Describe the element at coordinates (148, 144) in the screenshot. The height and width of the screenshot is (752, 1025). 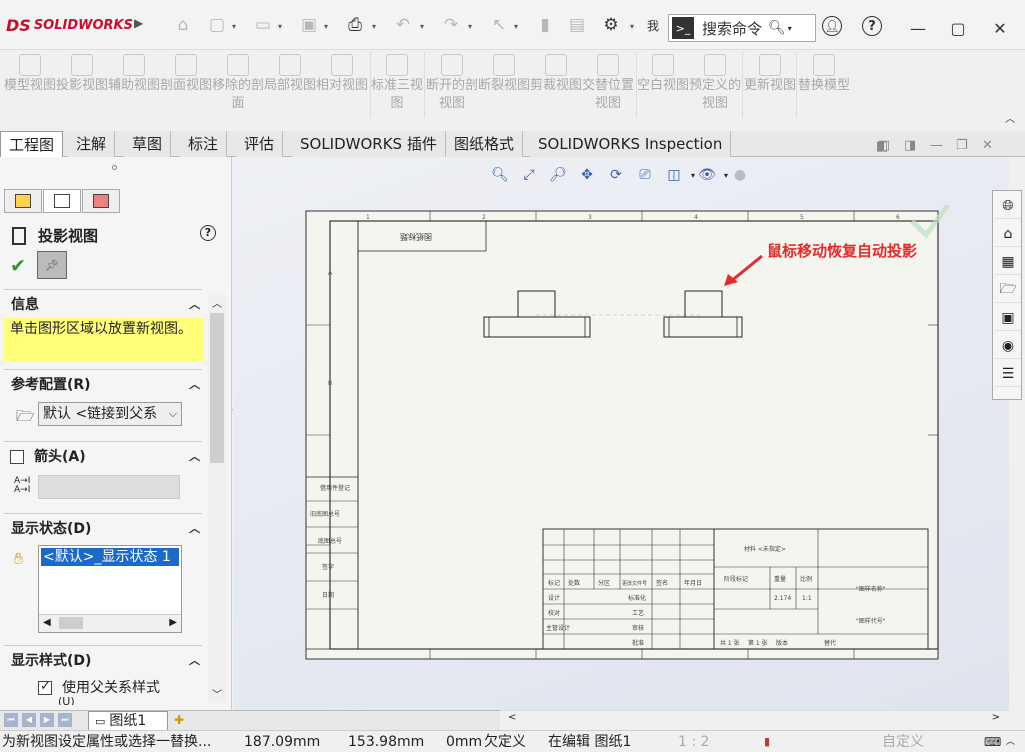
I see `tab-sketch: 草图` at that location.